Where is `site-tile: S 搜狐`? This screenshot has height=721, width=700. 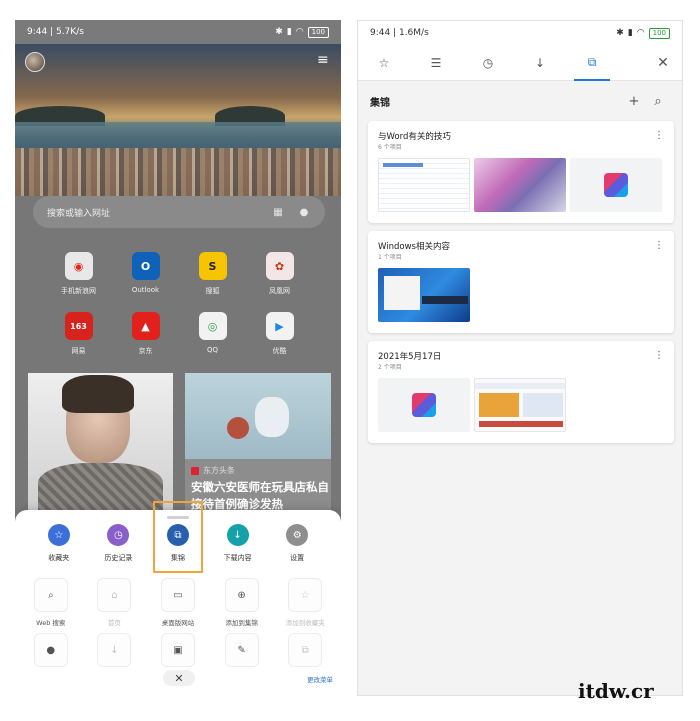
site-tile: S 搜狐 is located at coordinates (212, 274).